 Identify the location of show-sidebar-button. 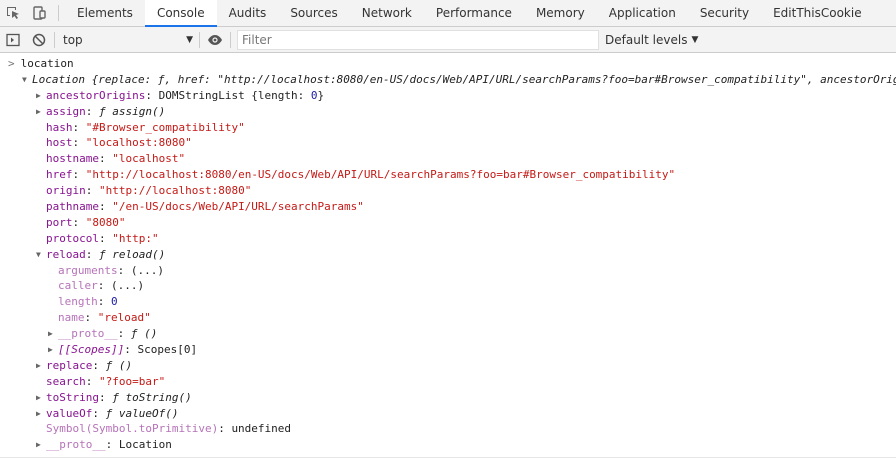
(13, 40).